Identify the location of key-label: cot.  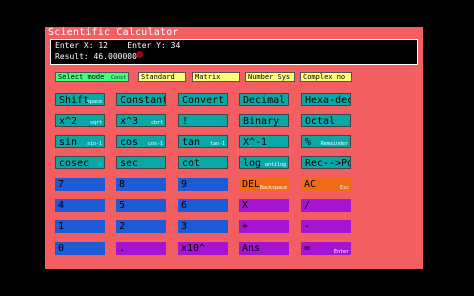
(191, 163).